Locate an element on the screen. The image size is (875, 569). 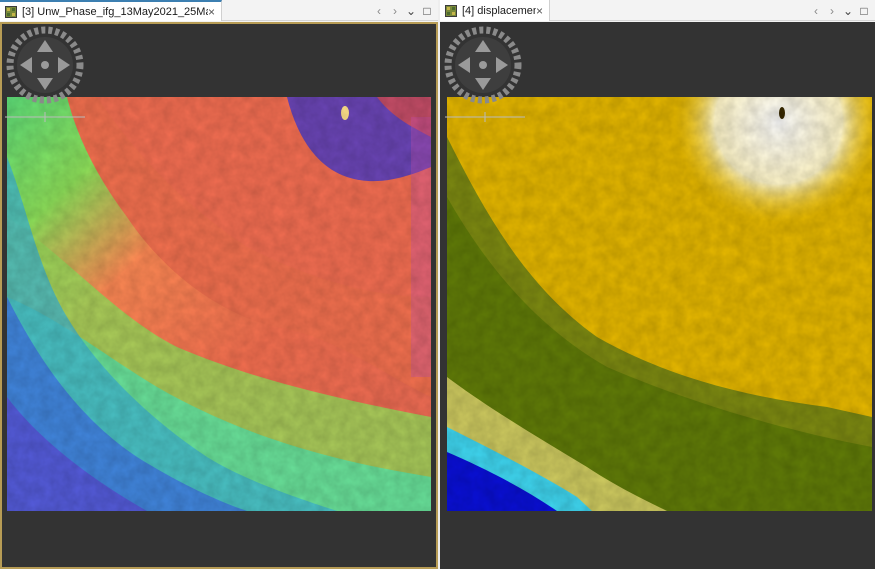
tab-displacement: [4] displacement × is located at coordinates (495, 10).